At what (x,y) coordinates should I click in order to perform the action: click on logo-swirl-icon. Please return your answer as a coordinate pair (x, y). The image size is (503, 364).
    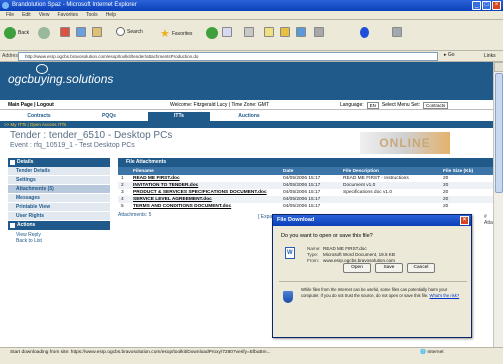
    Looking at the image, I should click on (42, 69).